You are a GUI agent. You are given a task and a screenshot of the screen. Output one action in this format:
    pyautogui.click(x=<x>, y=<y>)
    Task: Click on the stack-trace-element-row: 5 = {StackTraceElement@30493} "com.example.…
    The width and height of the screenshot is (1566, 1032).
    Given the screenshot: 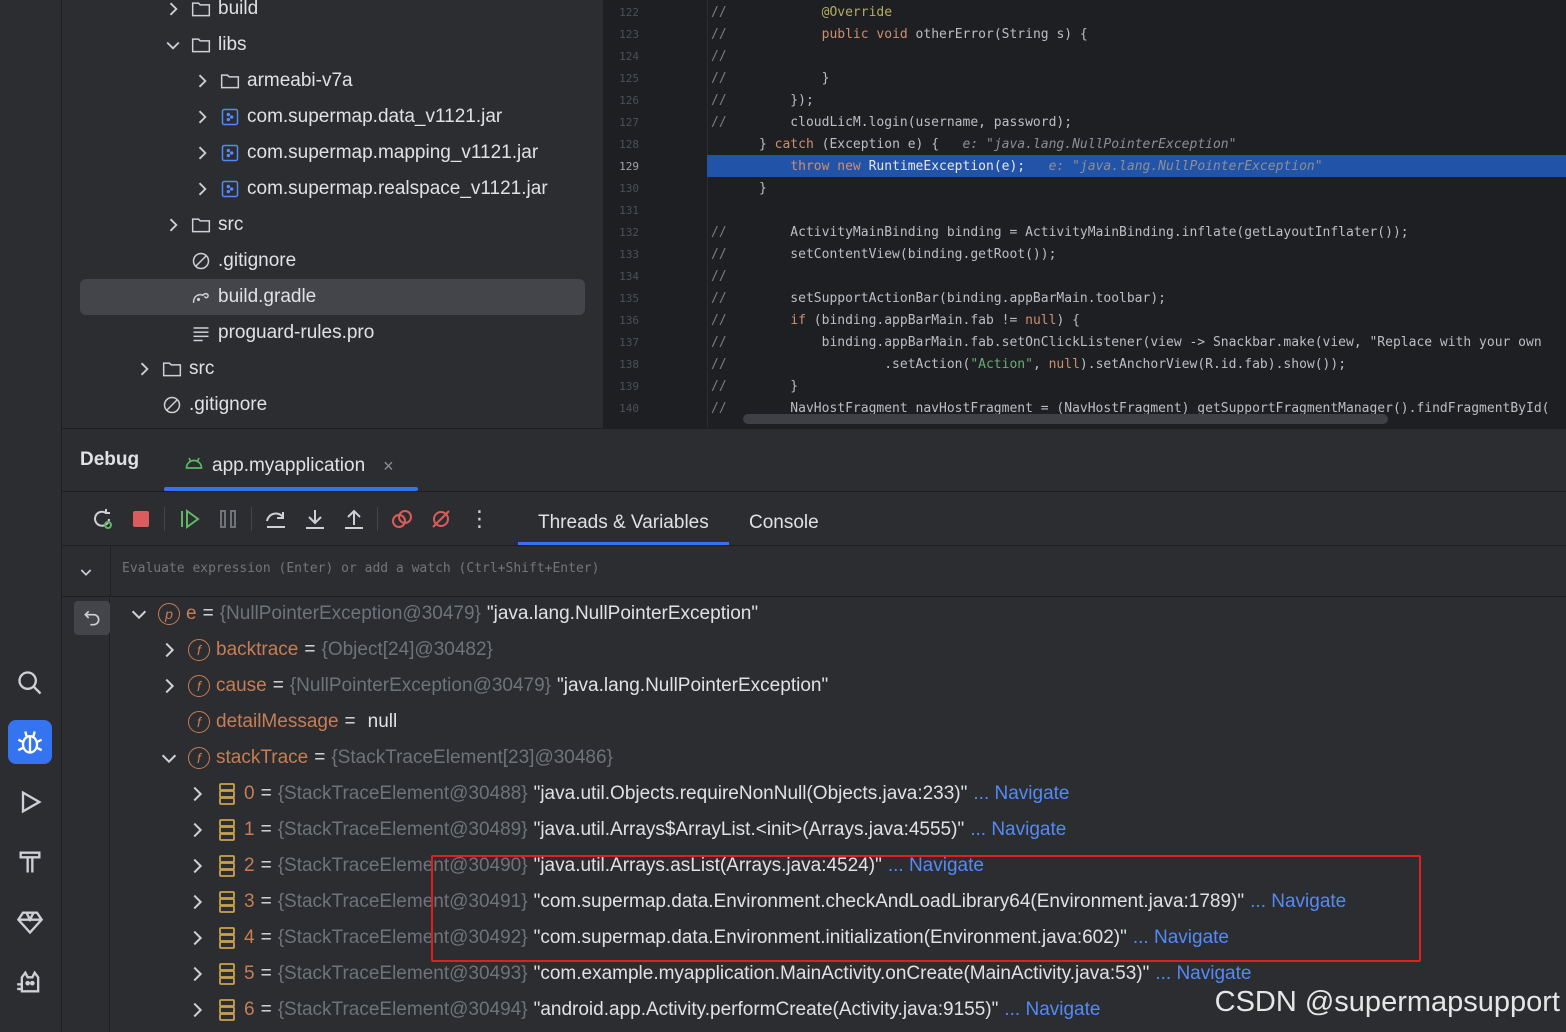 What is the action you would take?
    pyautogui.click(x=718, y=974)
    